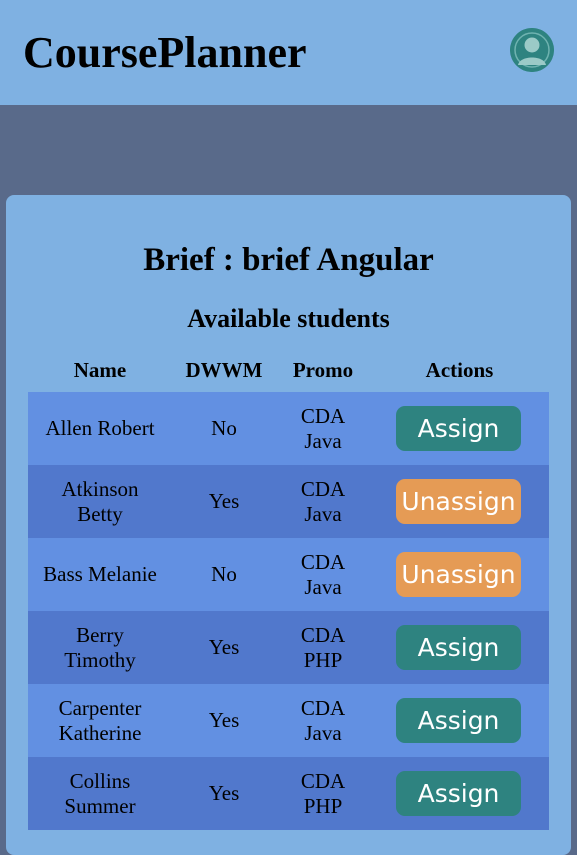 The image size is (577, 855). I want to click on student-name: Summer, so click(100, 805).